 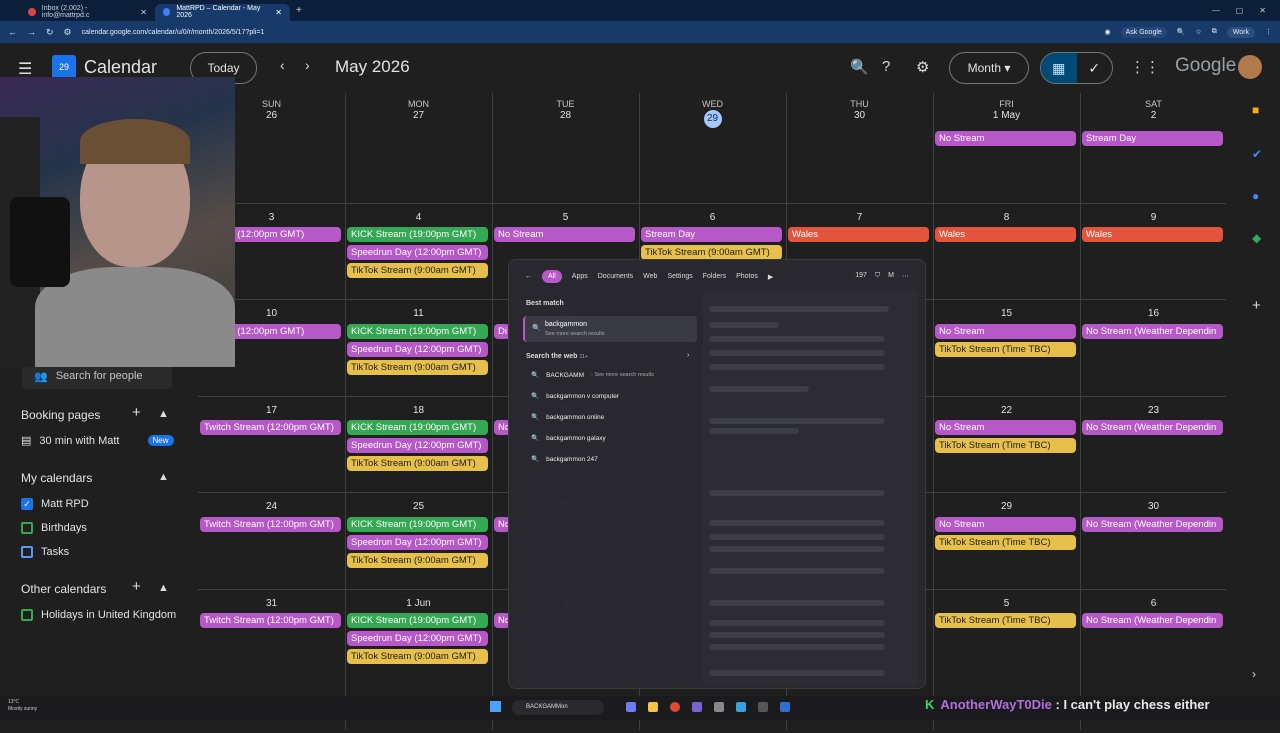 I want to click on eye-icon: ◉, so click(x=1107, y=32).